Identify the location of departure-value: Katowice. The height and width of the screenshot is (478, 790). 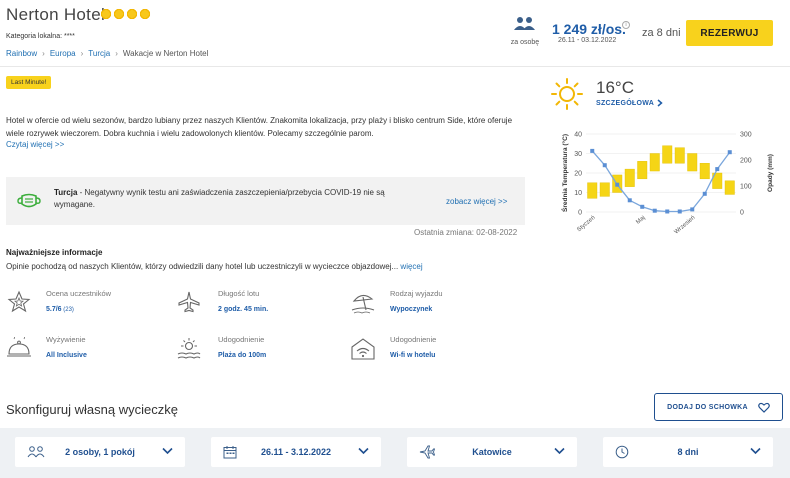
(492, 452).